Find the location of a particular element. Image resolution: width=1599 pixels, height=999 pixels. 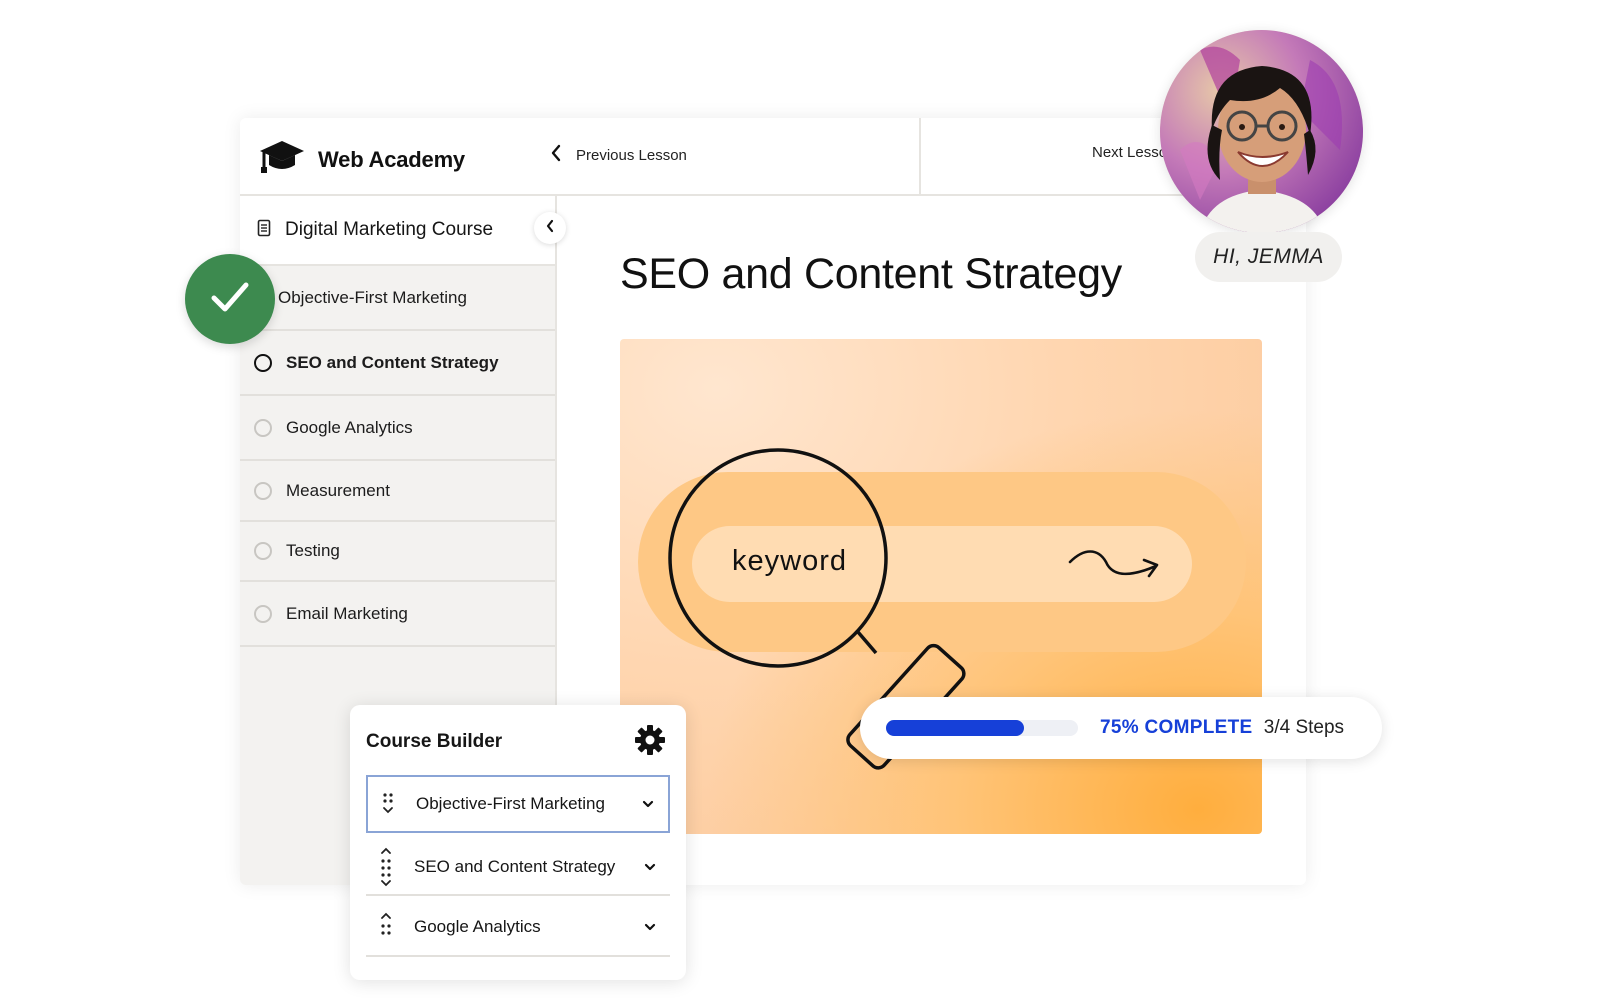

previous-lesson-button: Previous Lesson is located at coordinates (618, 155).